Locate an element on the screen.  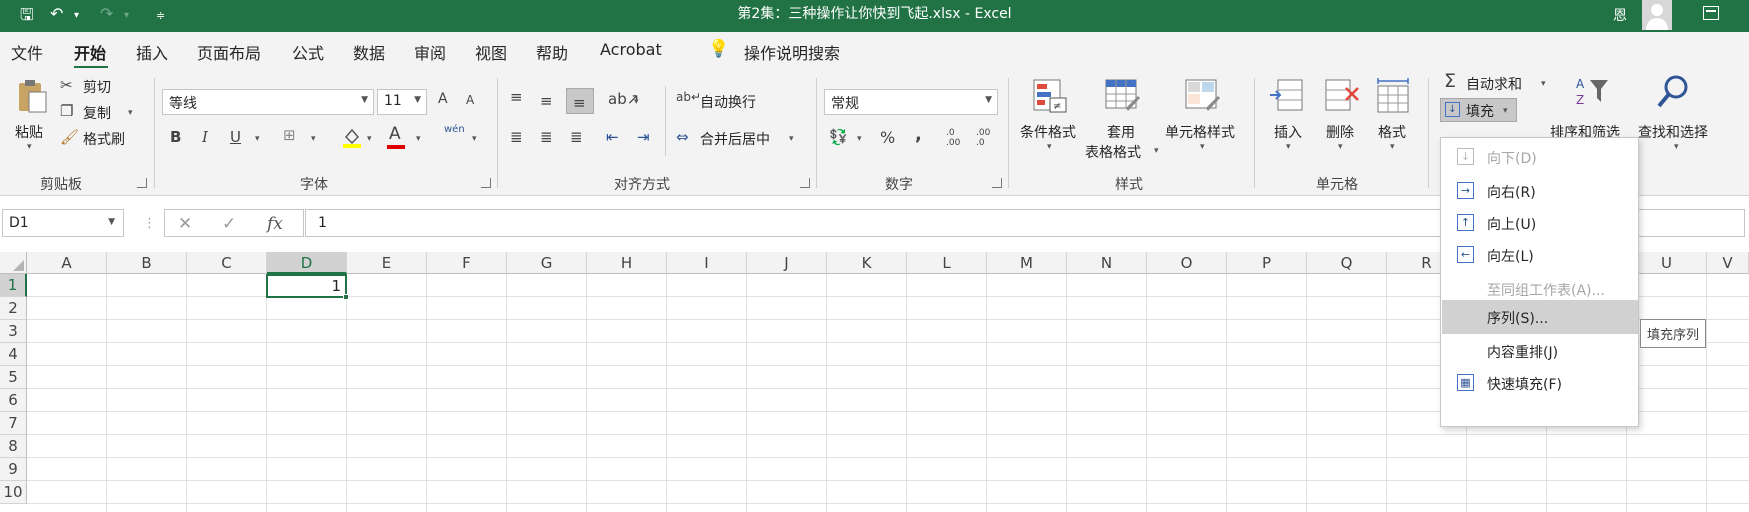
active-cell: 1 is located at coordinates (307, 287).